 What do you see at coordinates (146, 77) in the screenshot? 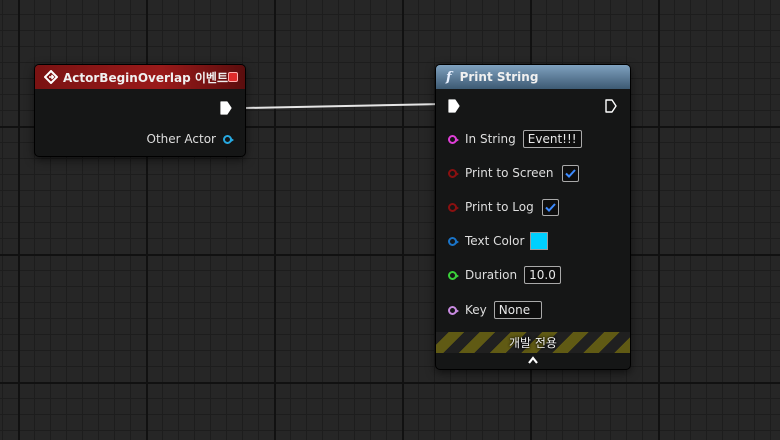
I see `event-node-title: ActorBeginOverlap 이벤트` at bounding box center [146, 77].